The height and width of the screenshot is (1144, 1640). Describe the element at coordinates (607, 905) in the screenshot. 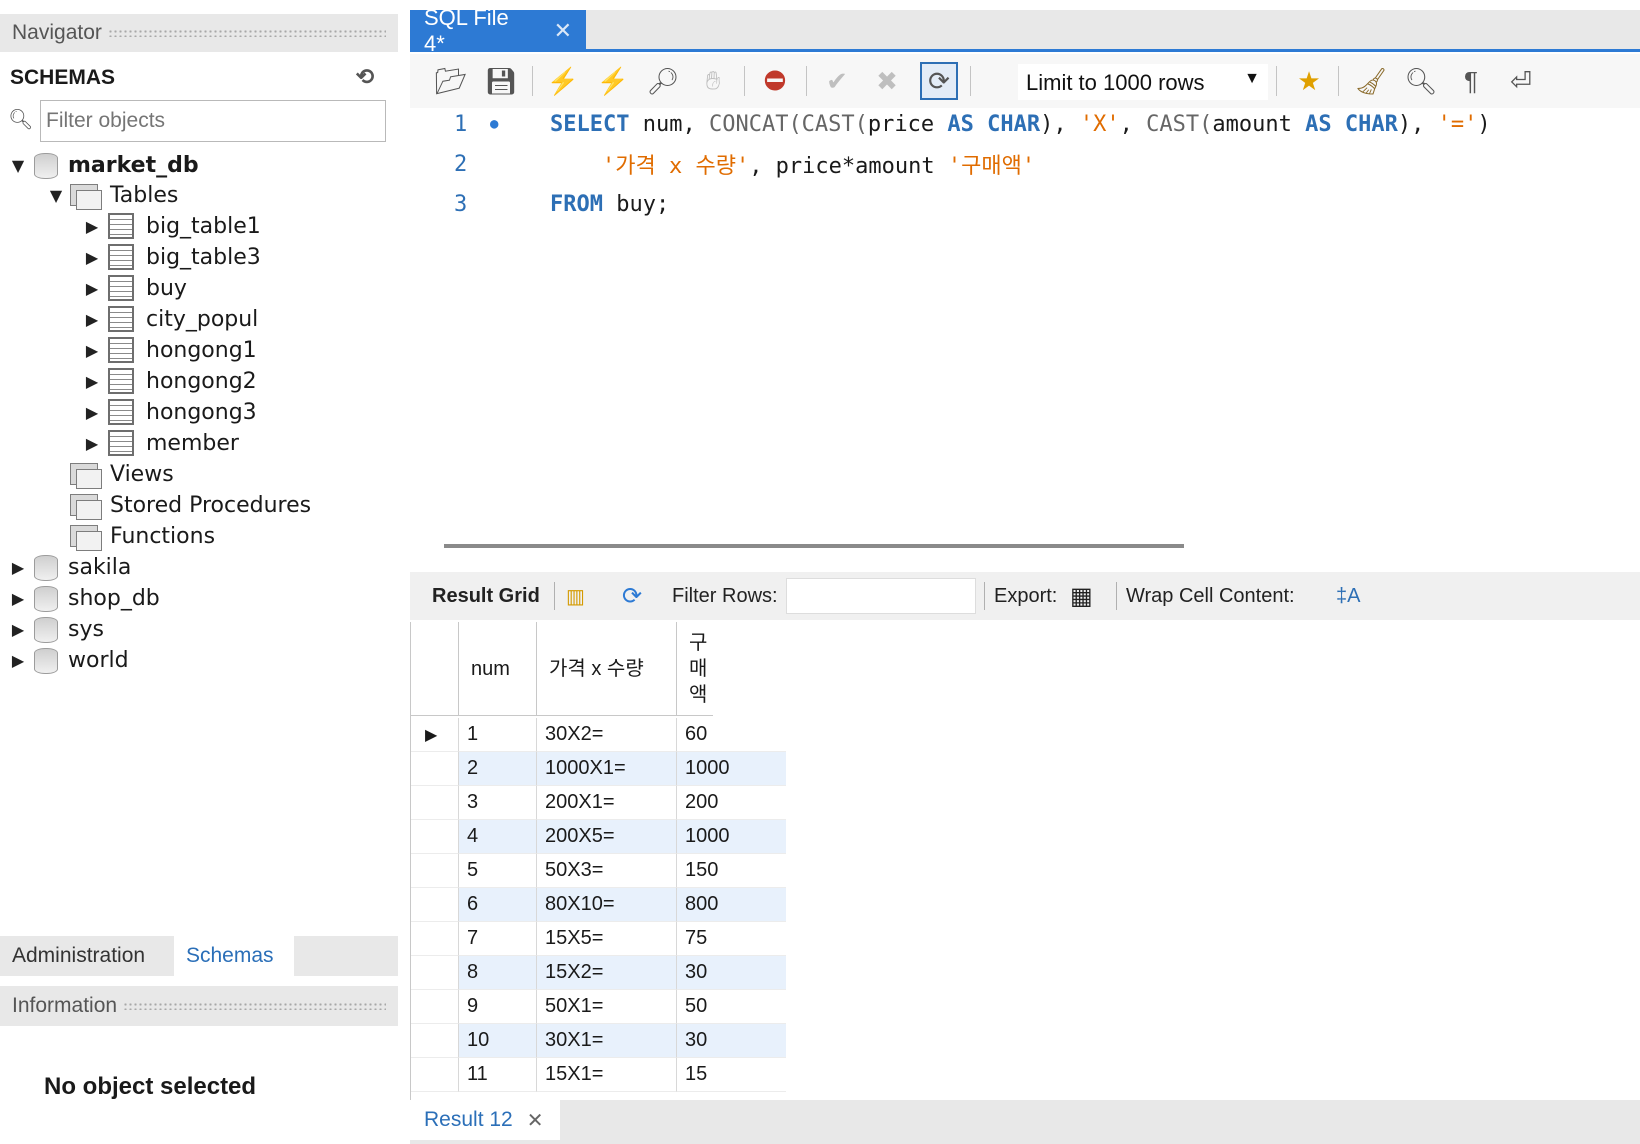

I see `table-cell: 80X10=` at that location.